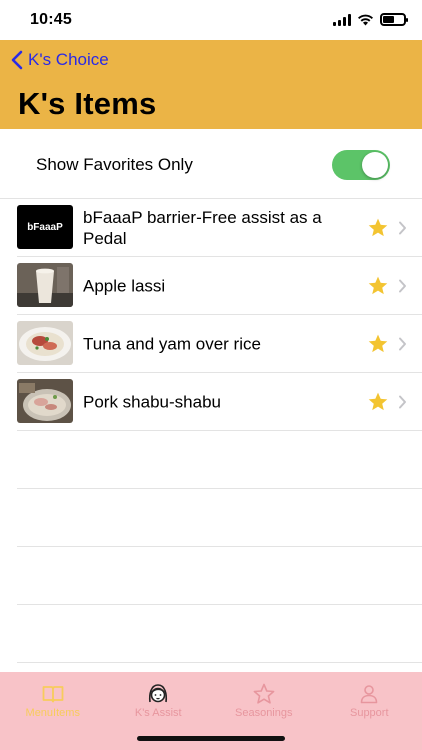 The width and height of the screenshot is (422, 750). I want to click on person-icon, so click(369, 694).